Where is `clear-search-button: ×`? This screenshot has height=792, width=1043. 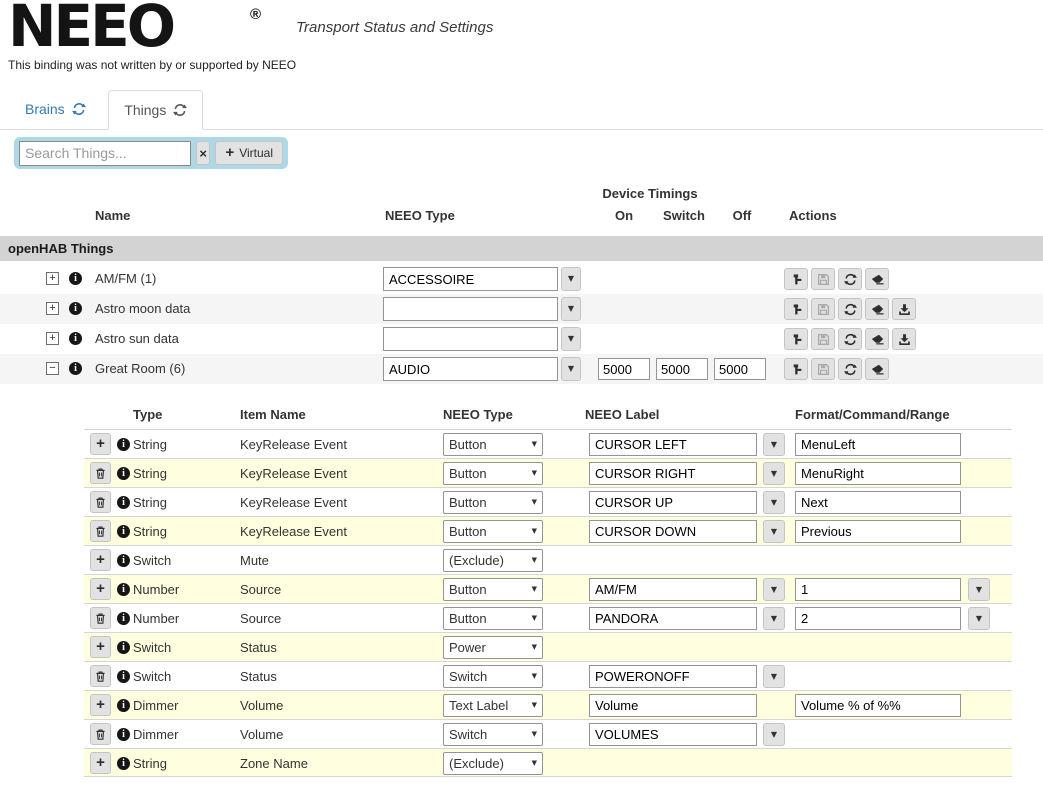
clear-search-button: × is located at coordinates (203, 153).